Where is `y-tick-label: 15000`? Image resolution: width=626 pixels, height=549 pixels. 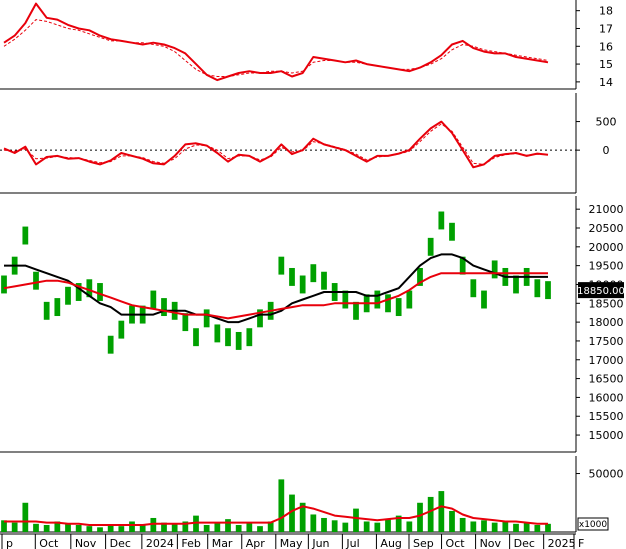 y-tick-label: 15000 is located at coordinates (606, 435).